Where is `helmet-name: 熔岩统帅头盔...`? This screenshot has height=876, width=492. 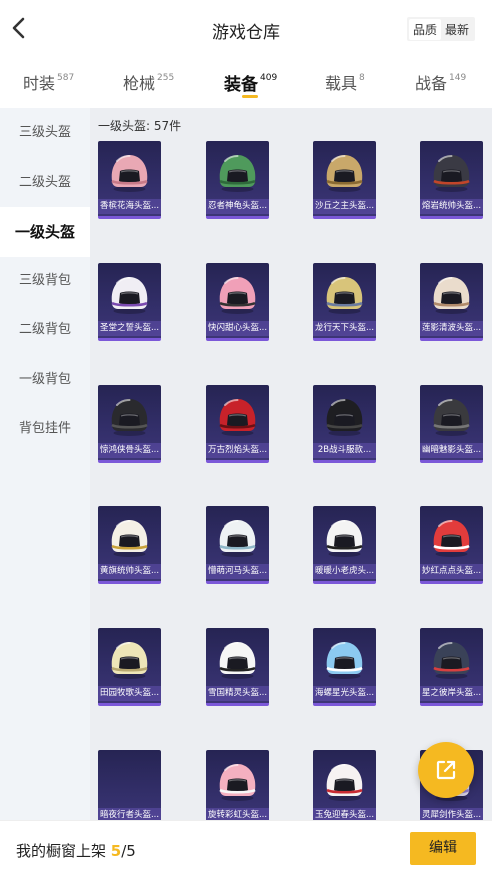 helmet-name: 熔岩统帅头盔... is located at coordinates (451, 206).